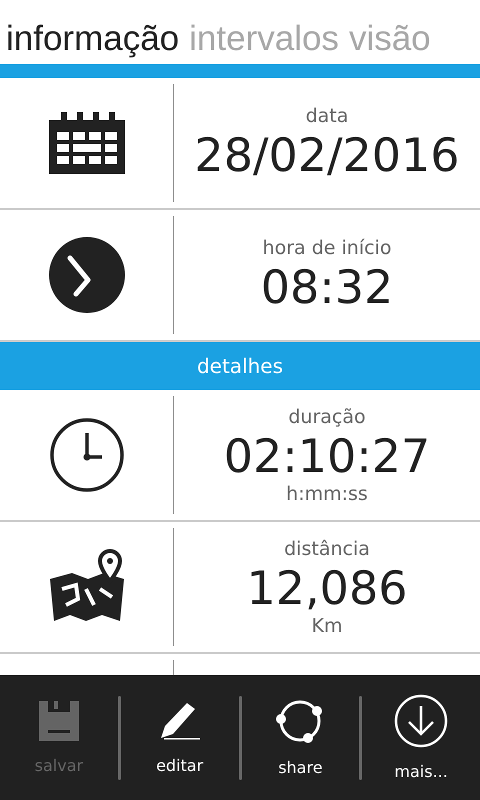 The width and height of the screenshot is (480, 800). I want to click on field-label: hora de início, so click(327, 248).